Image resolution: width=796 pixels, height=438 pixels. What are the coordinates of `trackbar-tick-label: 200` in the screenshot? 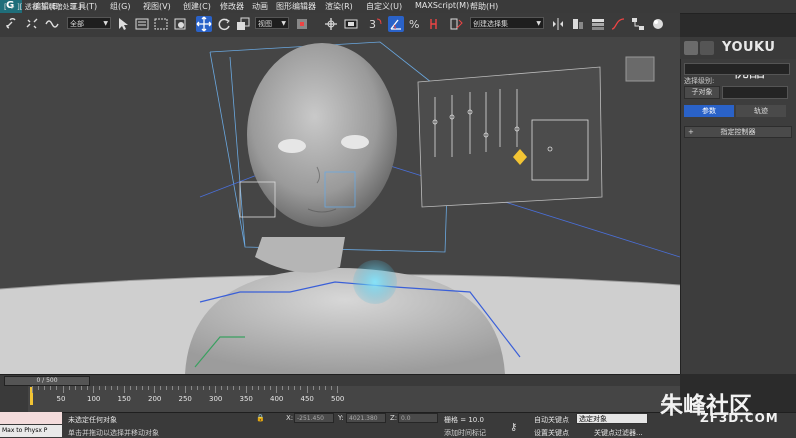 It's located at (155, 399).